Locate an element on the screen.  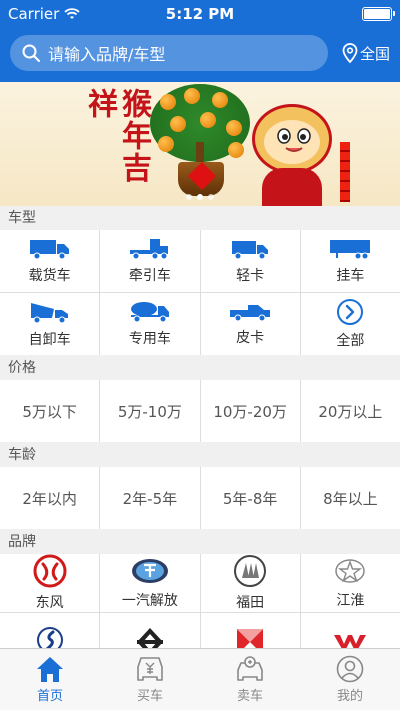
status-bar: Carrier 5:12 PM is located at coordinates (200, 14).